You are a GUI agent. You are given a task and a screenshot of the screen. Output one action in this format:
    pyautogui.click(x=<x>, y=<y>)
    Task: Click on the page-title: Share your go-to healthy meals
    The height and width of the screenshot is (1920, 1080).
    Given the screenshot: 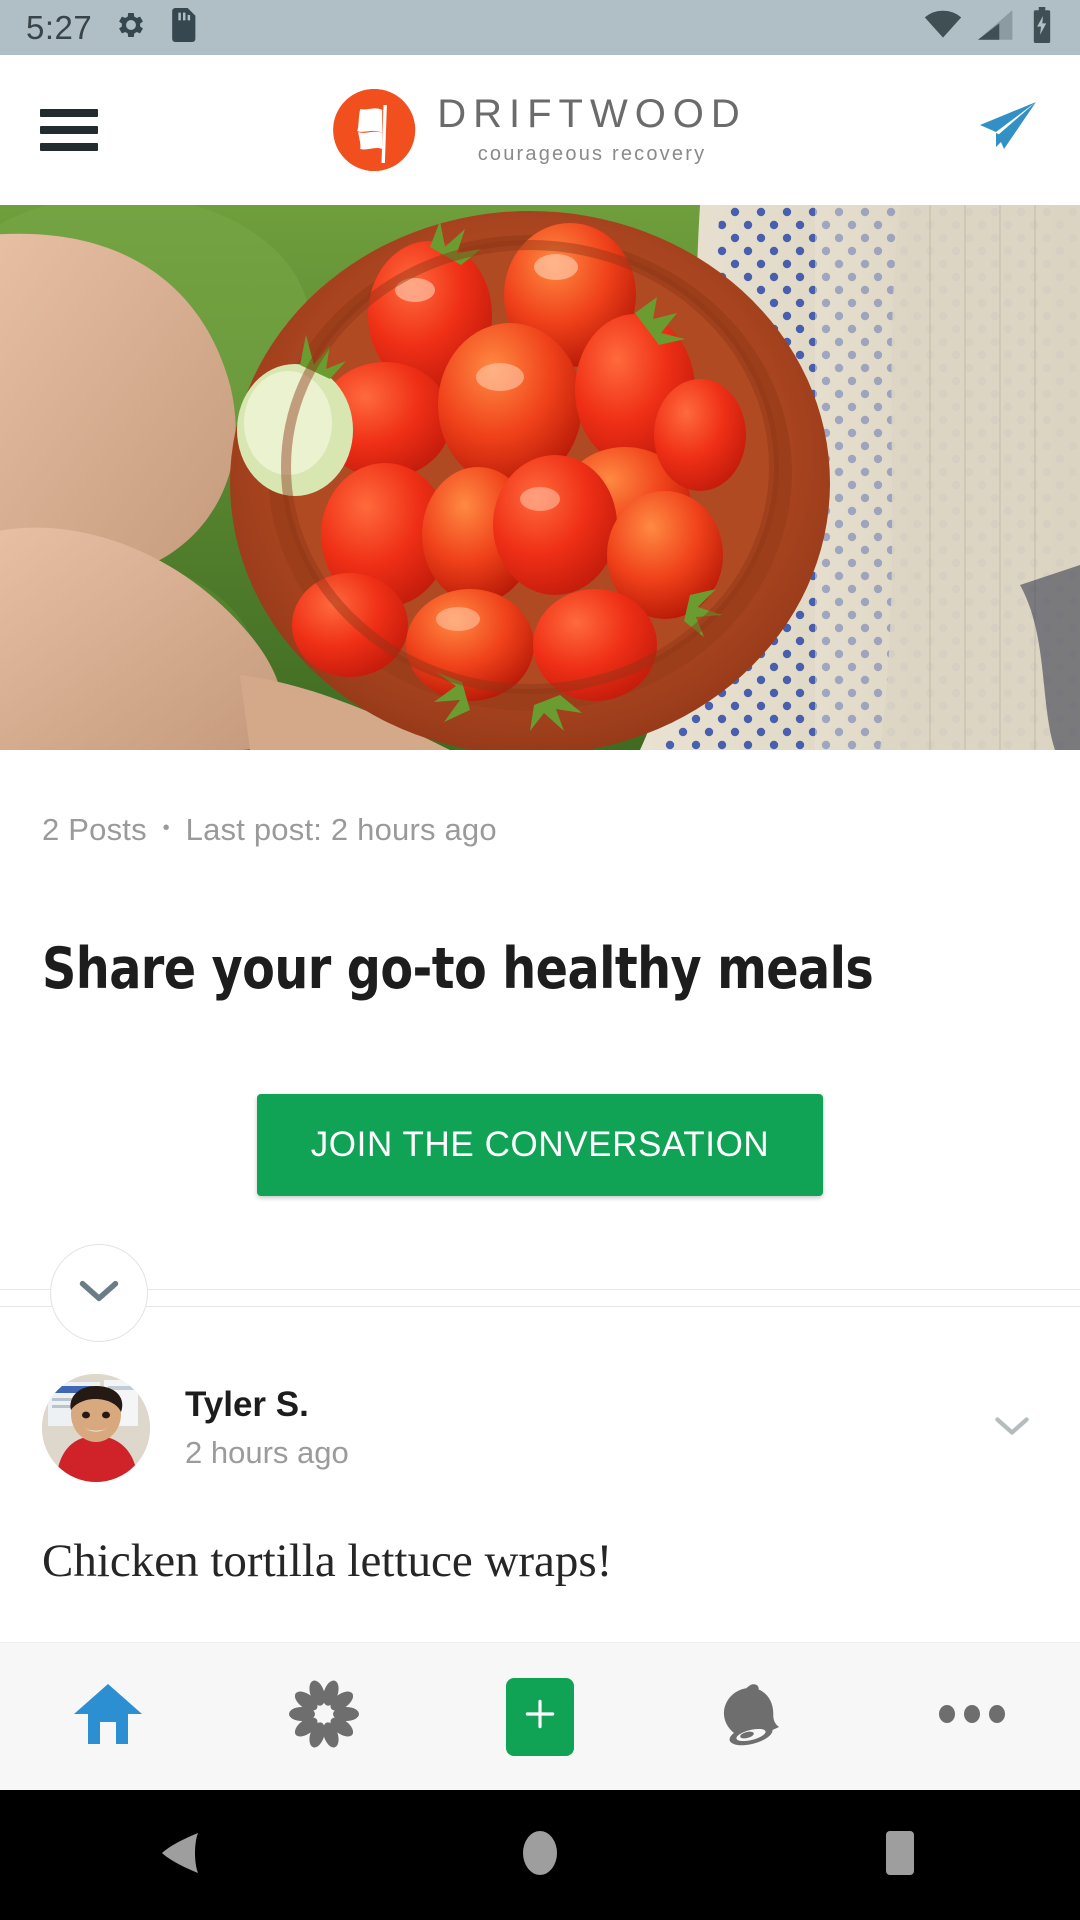 What is the action you would take?
    pyautogui.click(x=458, y=969)
    